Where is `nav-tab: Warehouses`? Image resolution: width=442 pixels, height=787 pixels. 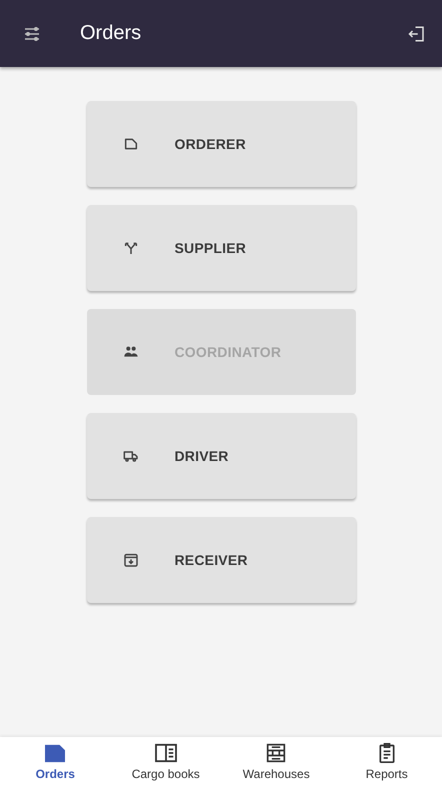
nav-tab: Warehouses is located at coordinates (276, 762).